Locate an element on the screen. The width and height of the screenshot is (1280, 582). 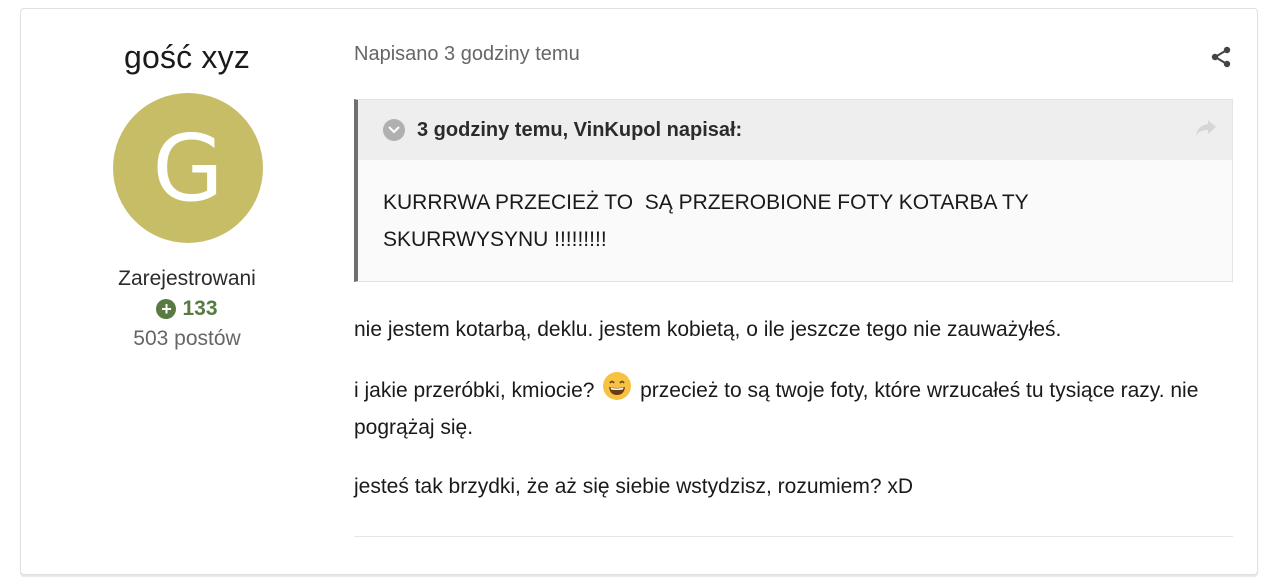
go-to-quoted-post-icon is located at coordinates (1206, 128).